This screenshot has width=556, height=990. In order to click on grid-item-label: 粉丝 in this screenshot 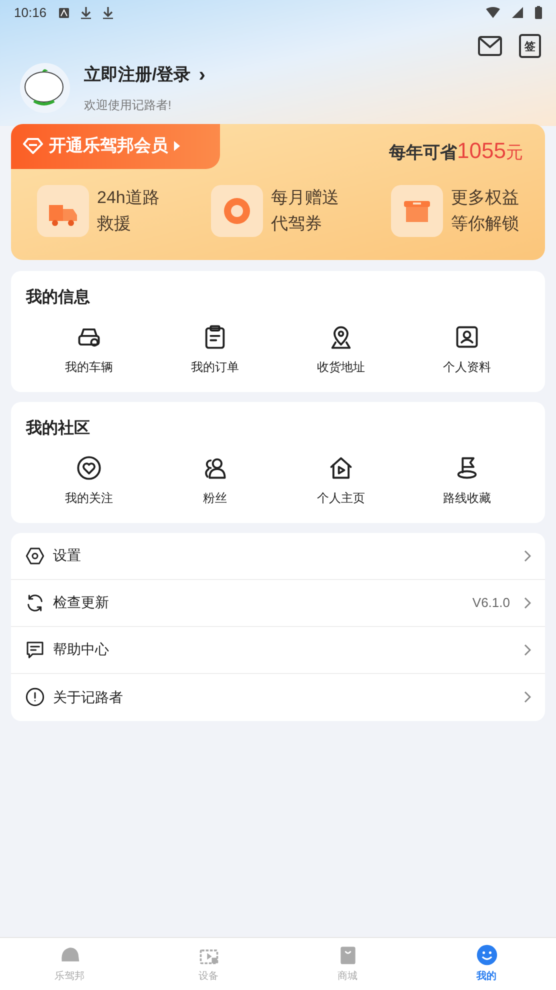, I will do `click(215, 497)`.